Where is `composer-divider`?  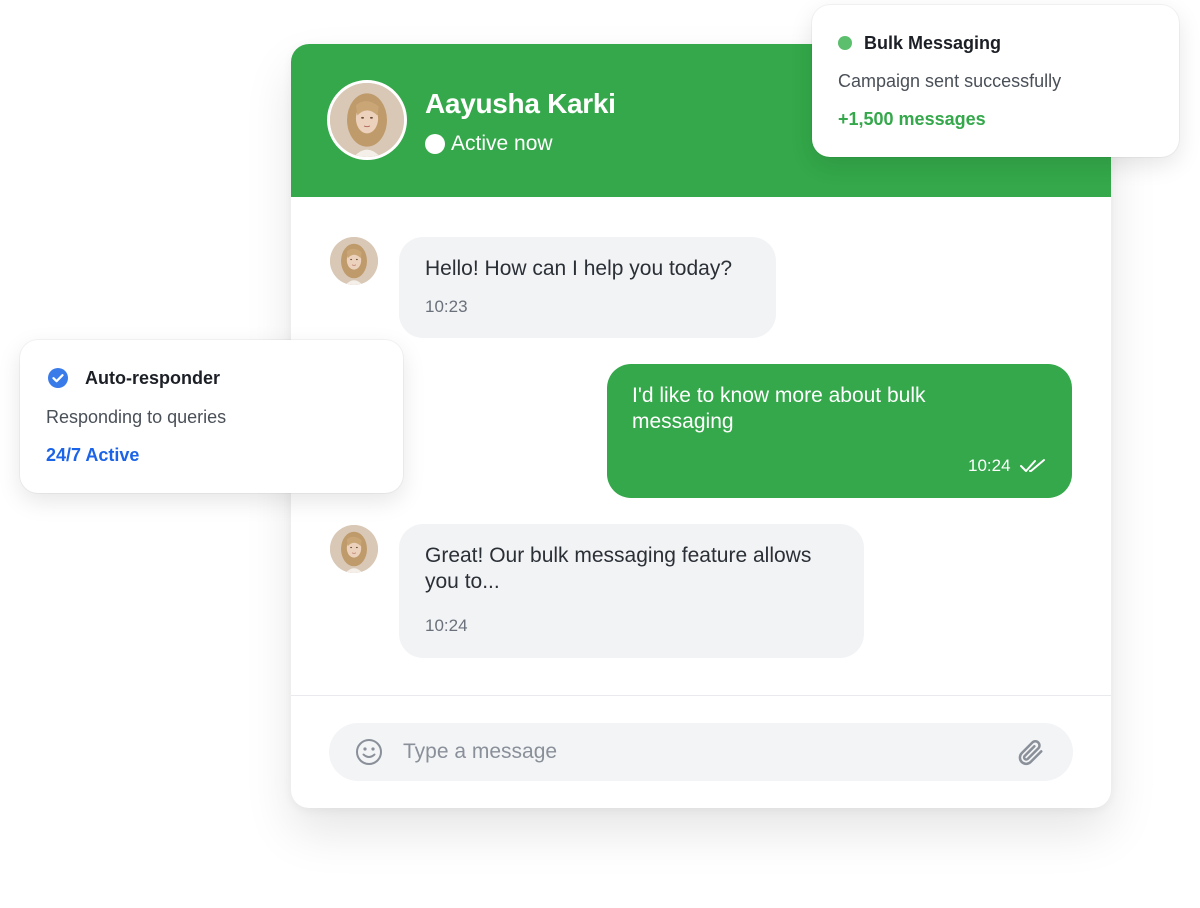
composer-divider is located at coordinates (701, 695).